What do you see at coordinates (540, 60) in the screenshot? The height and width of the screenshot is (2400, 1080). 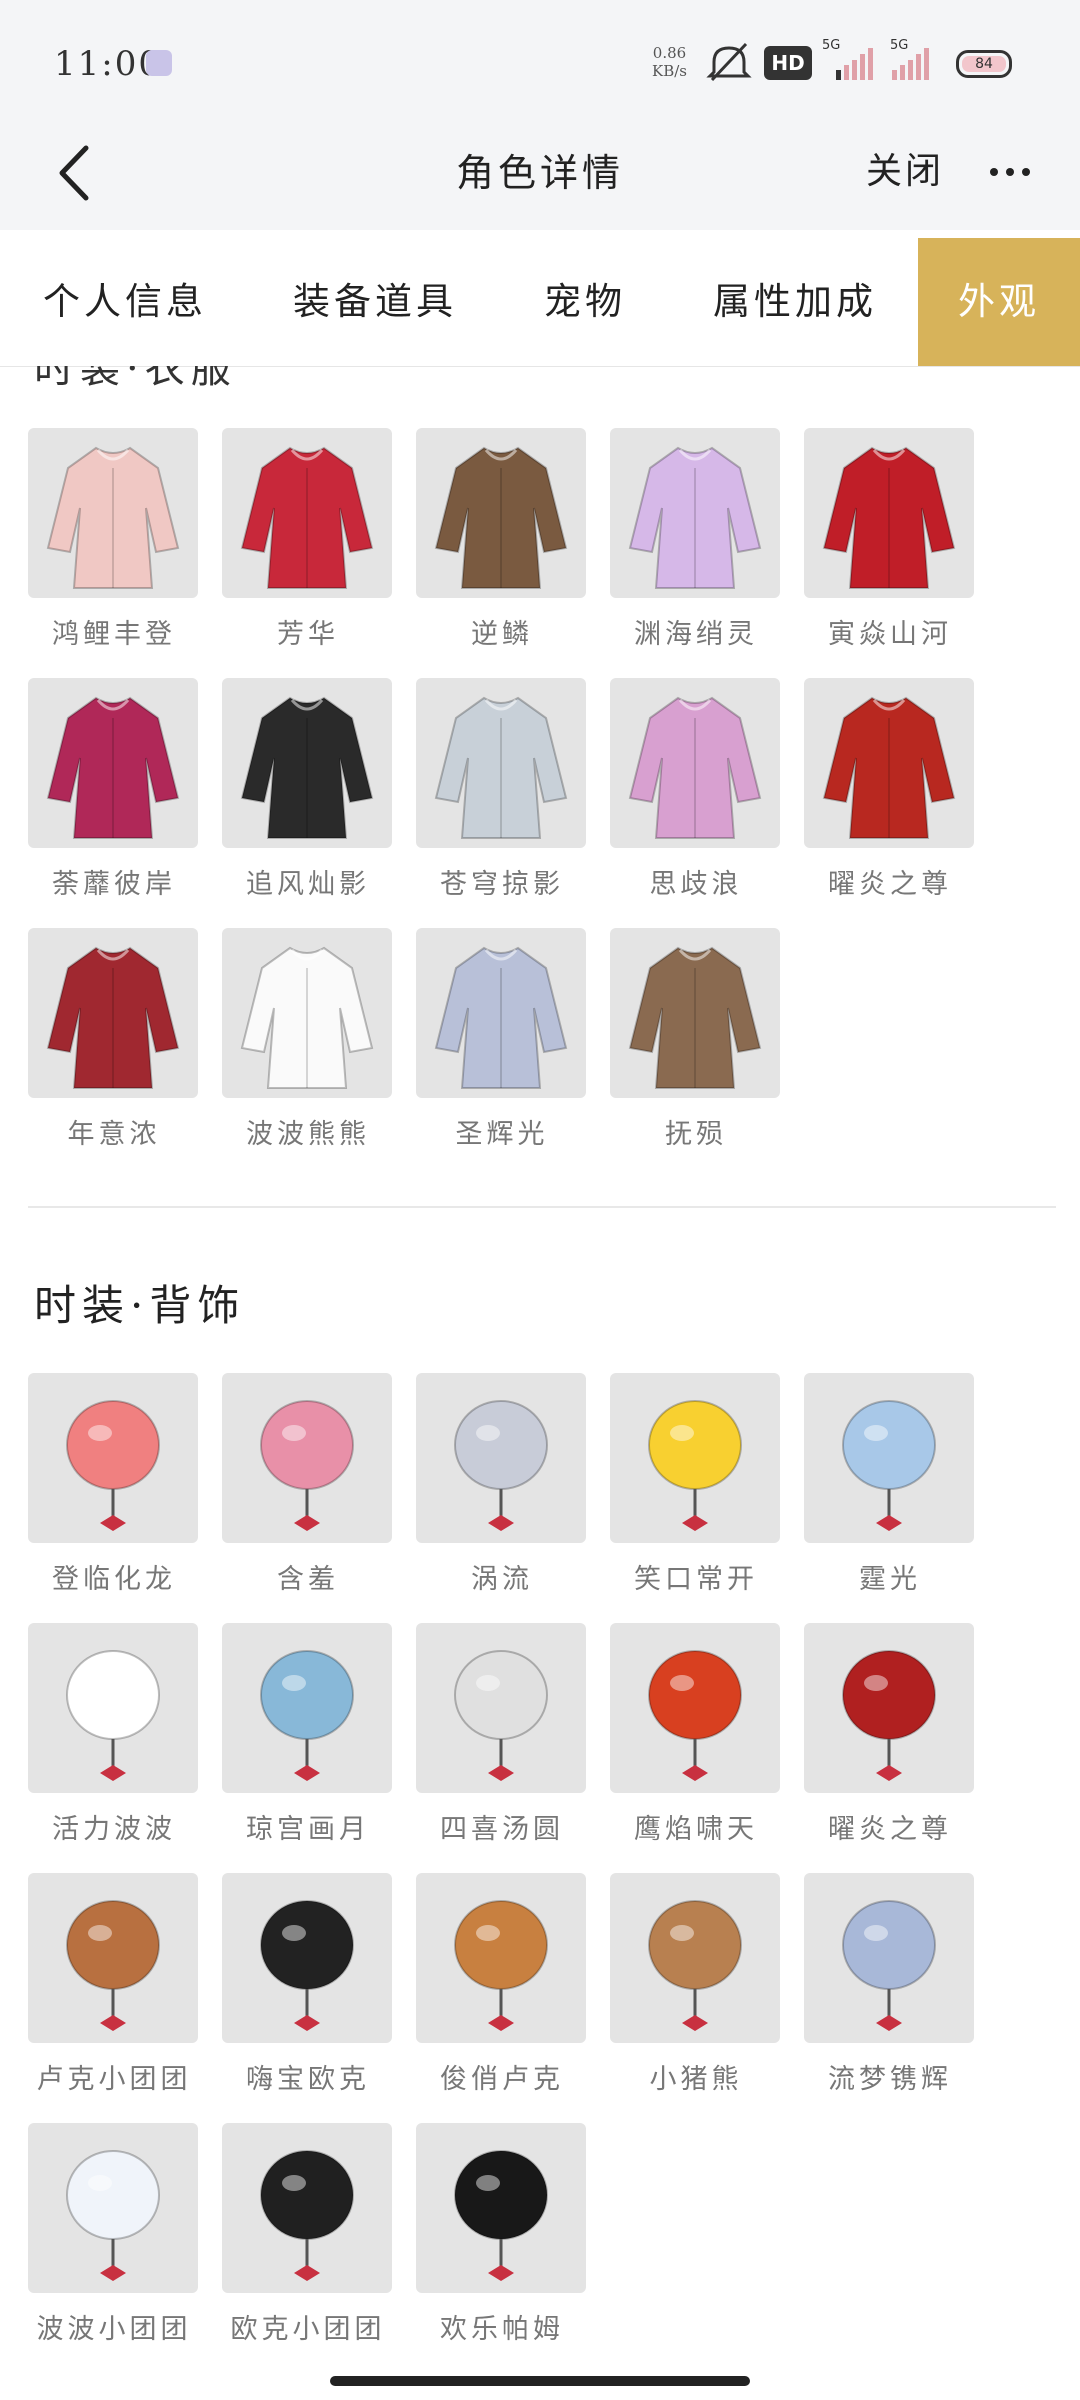 I see `status-bar: 11:00 0.86 KB/s HD 5G 5G 84` at bounding box center [540, 60].